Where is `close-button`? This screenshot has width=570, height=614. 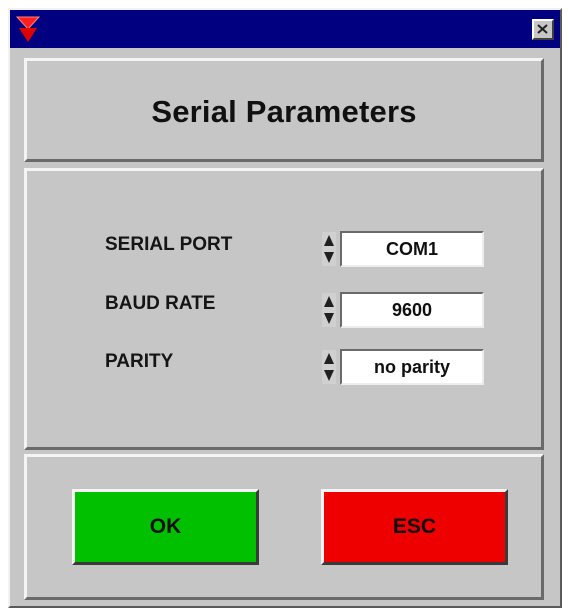 close-button is located at coordinates (543, 29).